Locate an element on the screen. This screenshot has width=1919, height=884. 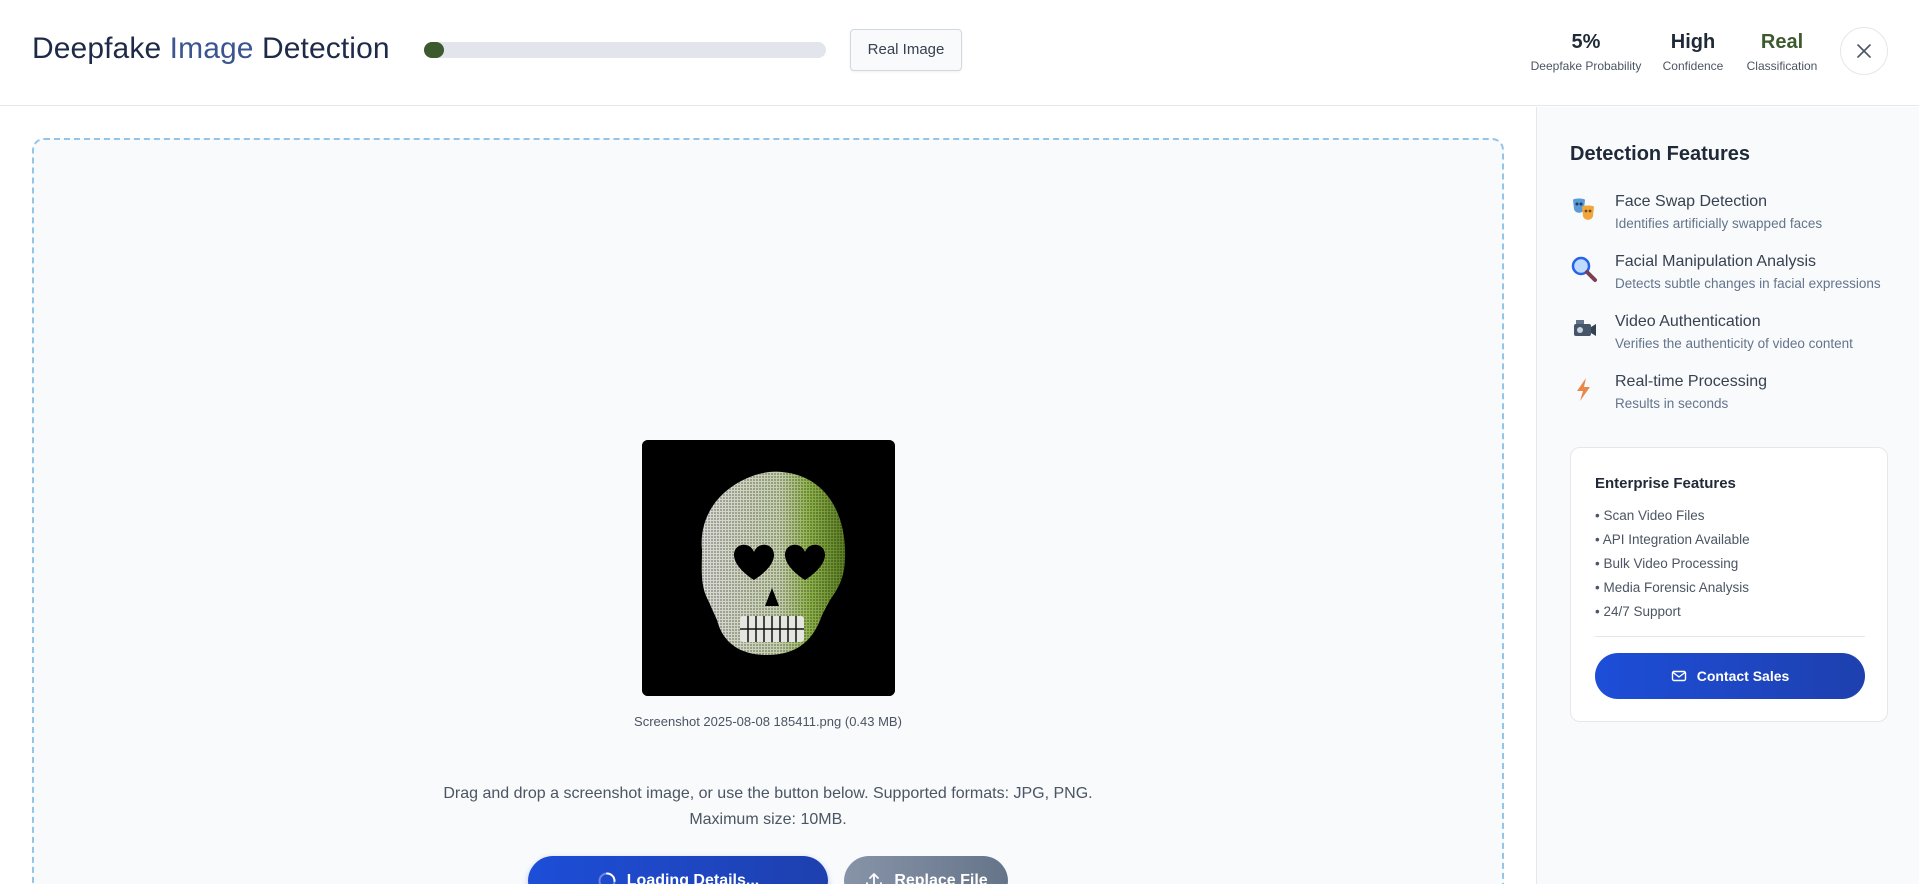
video-camera-icon is located at coordinates (1585, 328).